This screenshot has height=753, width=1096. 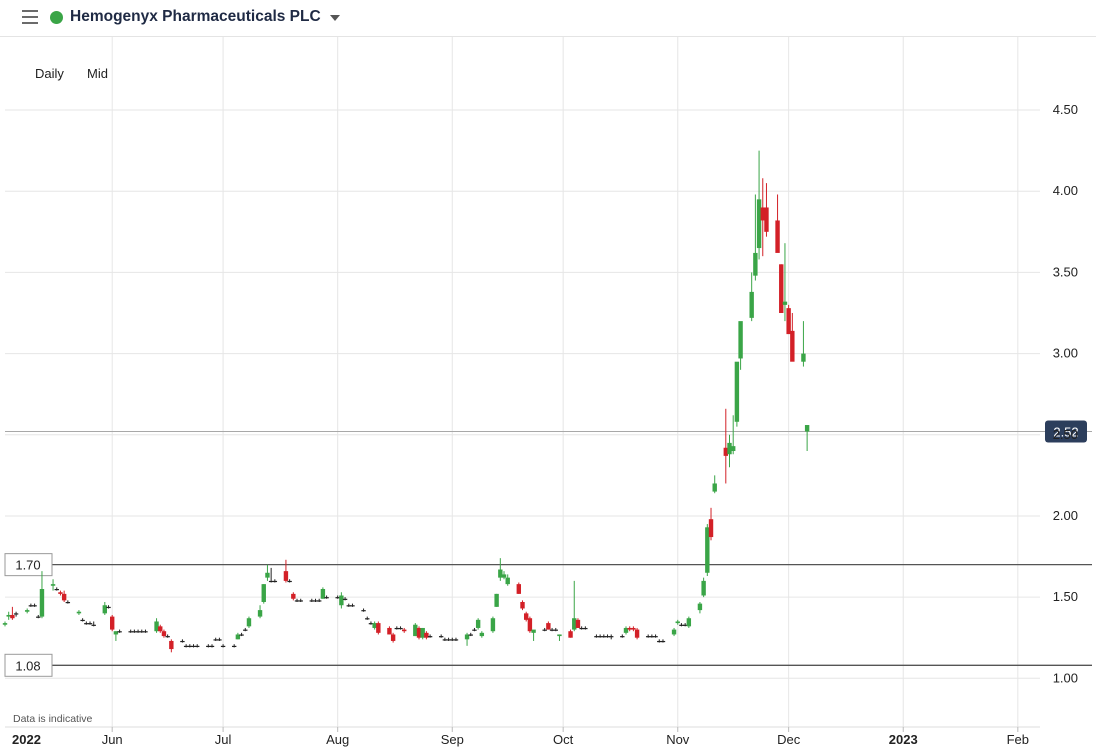 I want to click on x-tick-label: Nov, so click(x=678, y=739).